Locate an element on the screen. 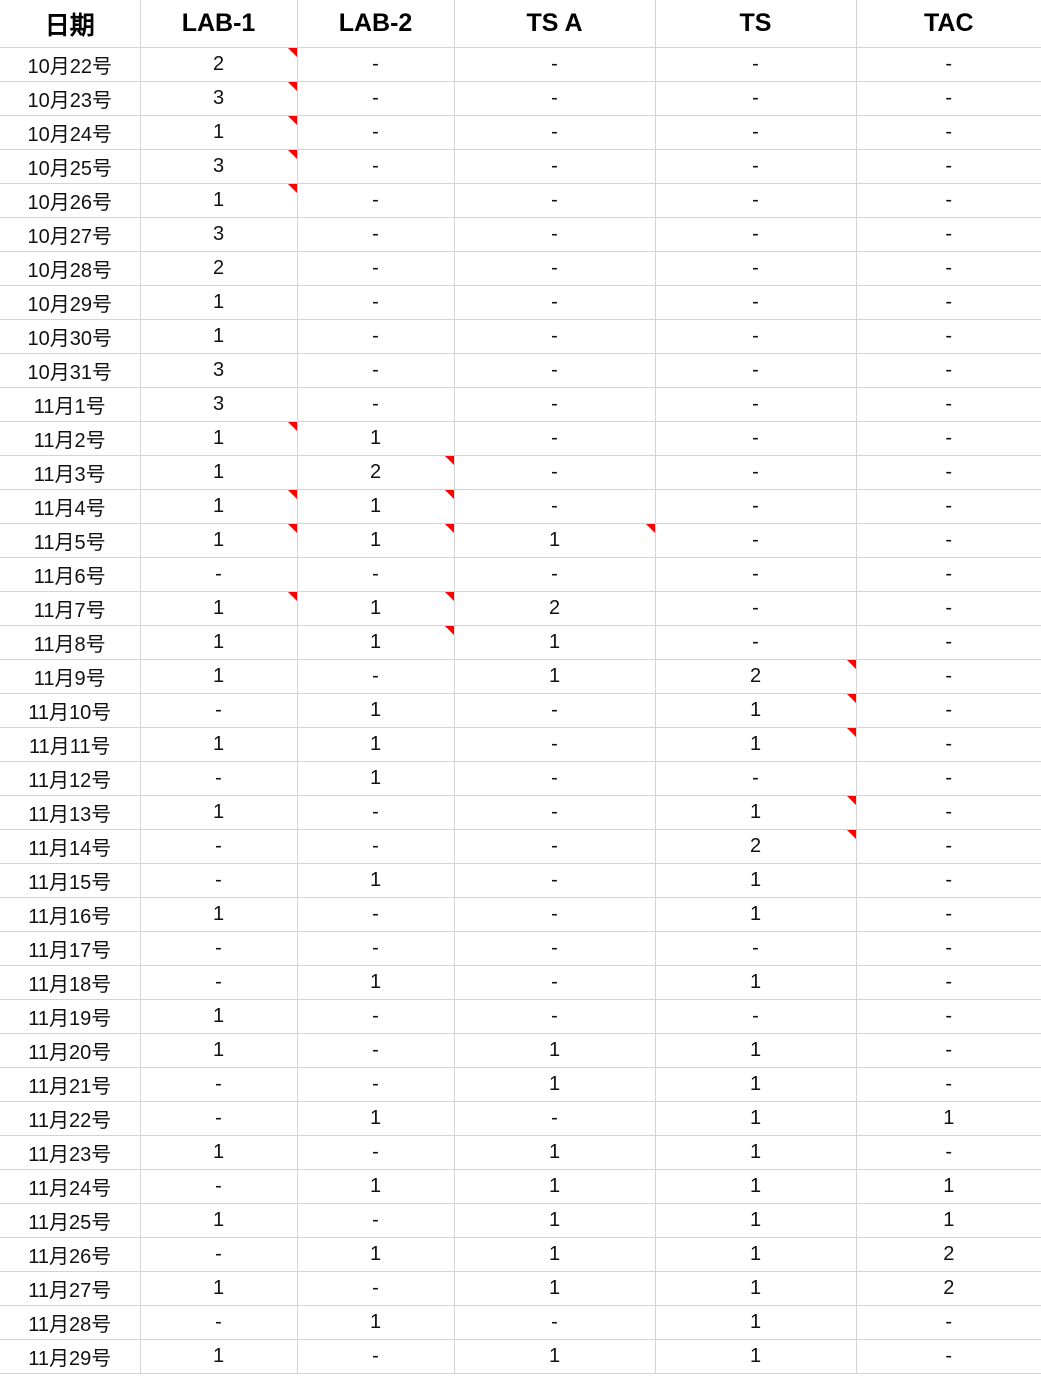 Image resolution: width=1041 pixels, height=1379 pixels. date-cell: 11月10号 is located at coordinates (70, 710).